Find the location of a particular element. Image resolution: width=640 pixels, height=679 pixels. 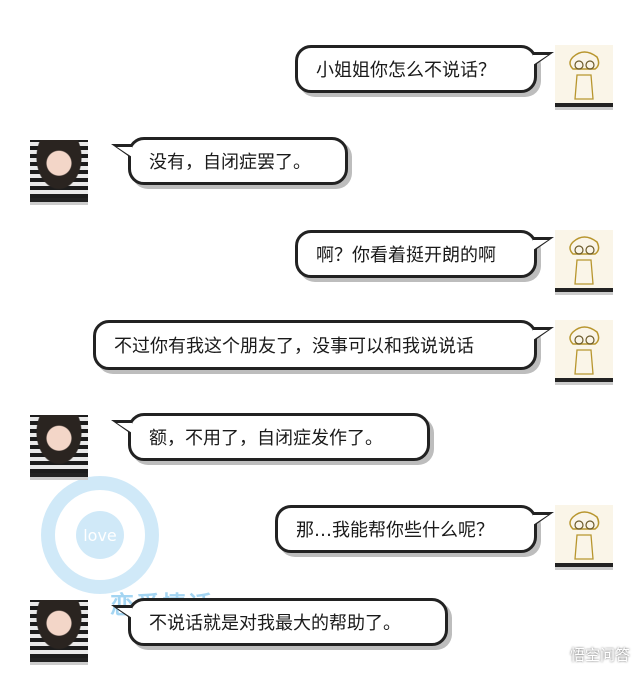

message-bubble: 小姐姐你怎么不说话？ is located at coordinates (424, 69).